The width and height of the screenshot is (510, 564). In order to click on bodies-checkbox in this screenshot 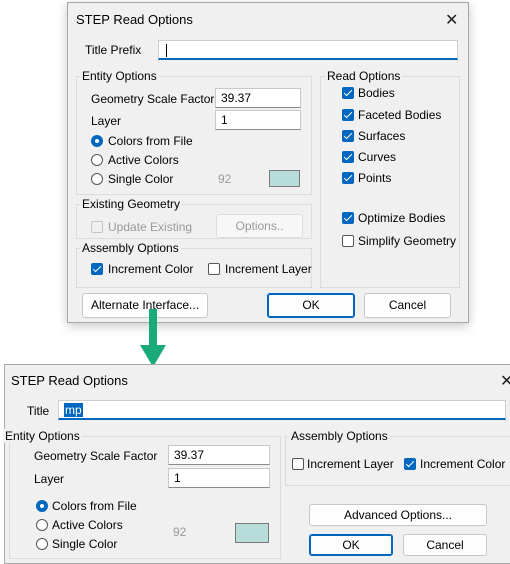, I will do `click(348, 93)`.